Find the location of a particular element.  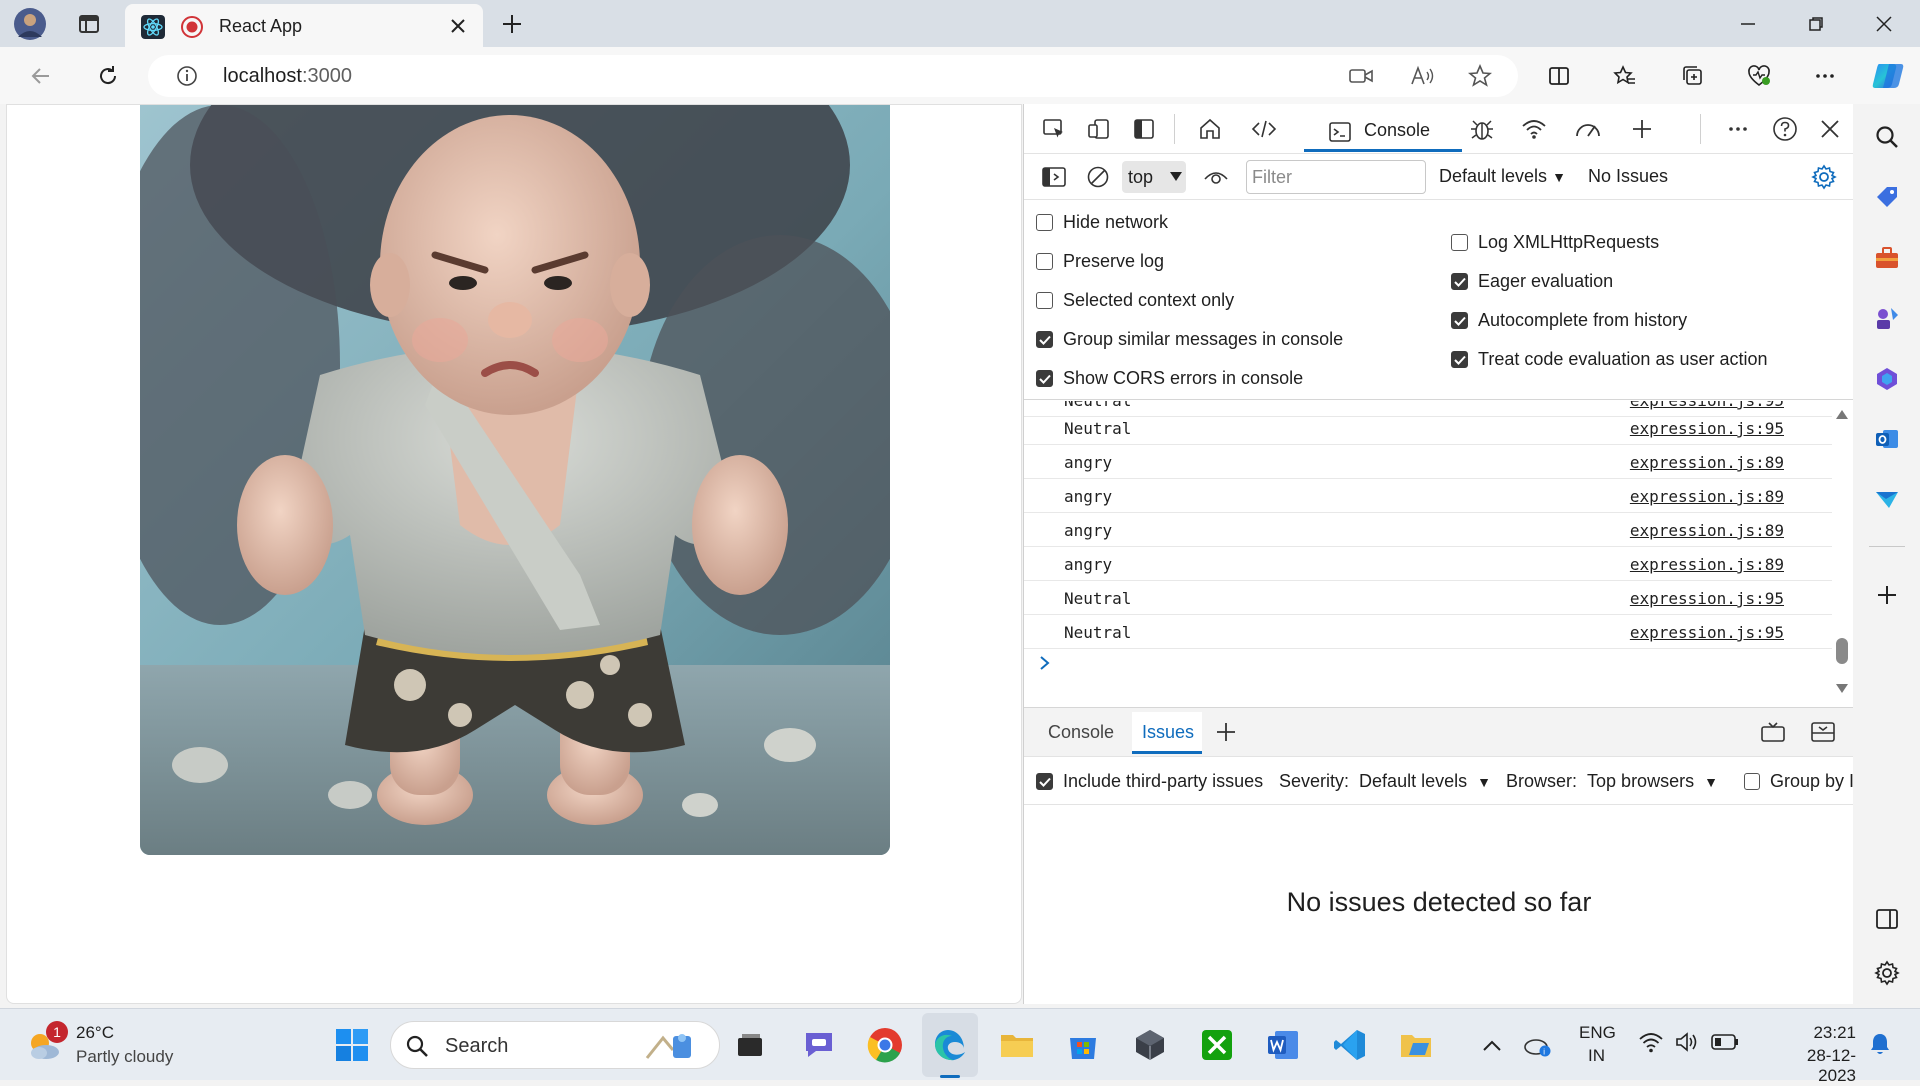

edge-icon is located at coordinates (950, 1045).